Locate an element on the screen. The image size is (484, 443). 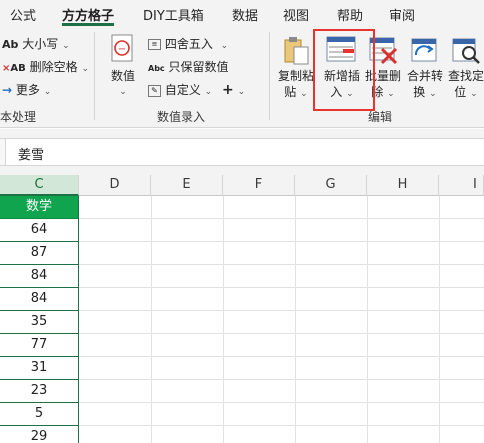
table-cell: 64 is located at coordinates (39, 230).